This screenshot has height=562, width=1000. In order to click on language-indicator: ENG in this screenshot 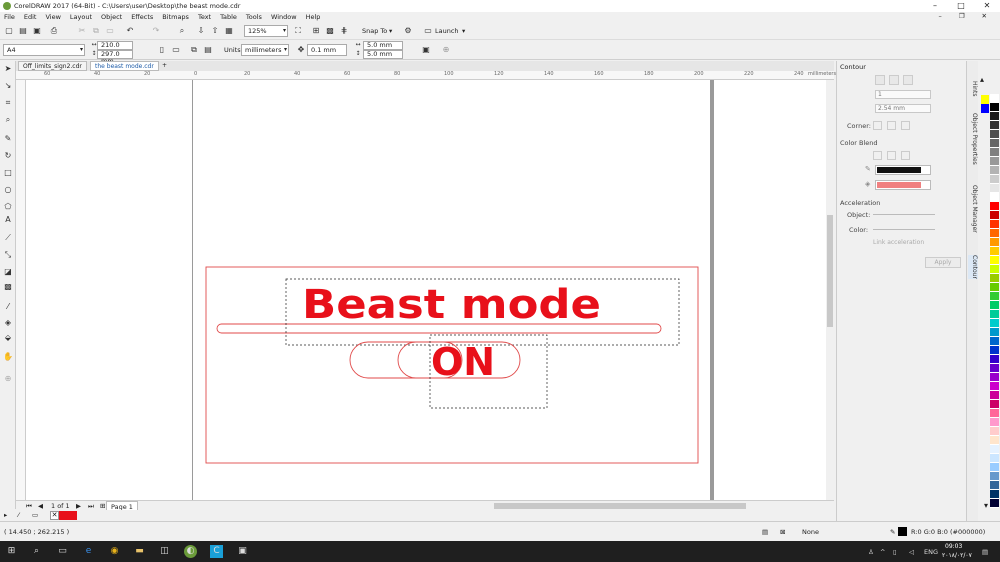, I will do `click(931, 552)`.